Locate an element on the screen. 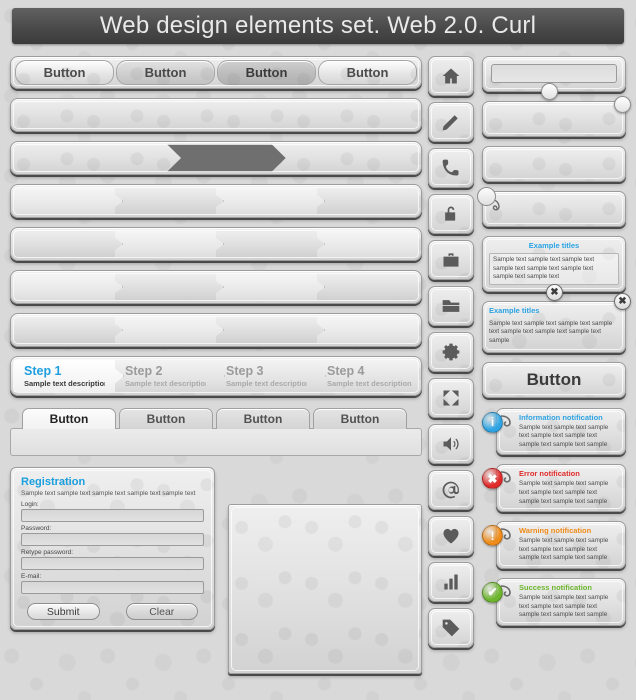  step-item-2: Step 2 Sample text description is located at coordinates (165, 376).